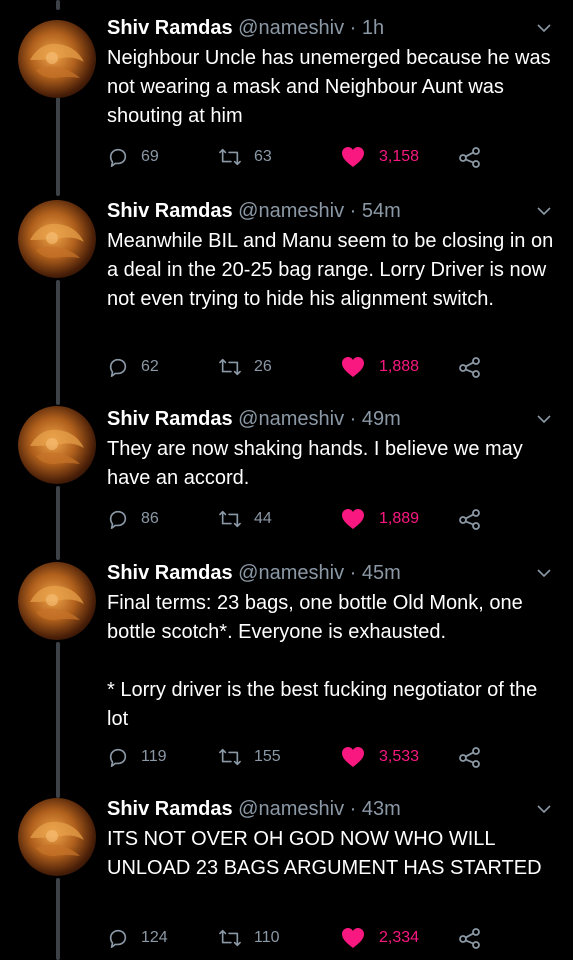  Describe the element at coordinates (399, 366) in the screenshot. I see `like-count: 1,888` at that location.